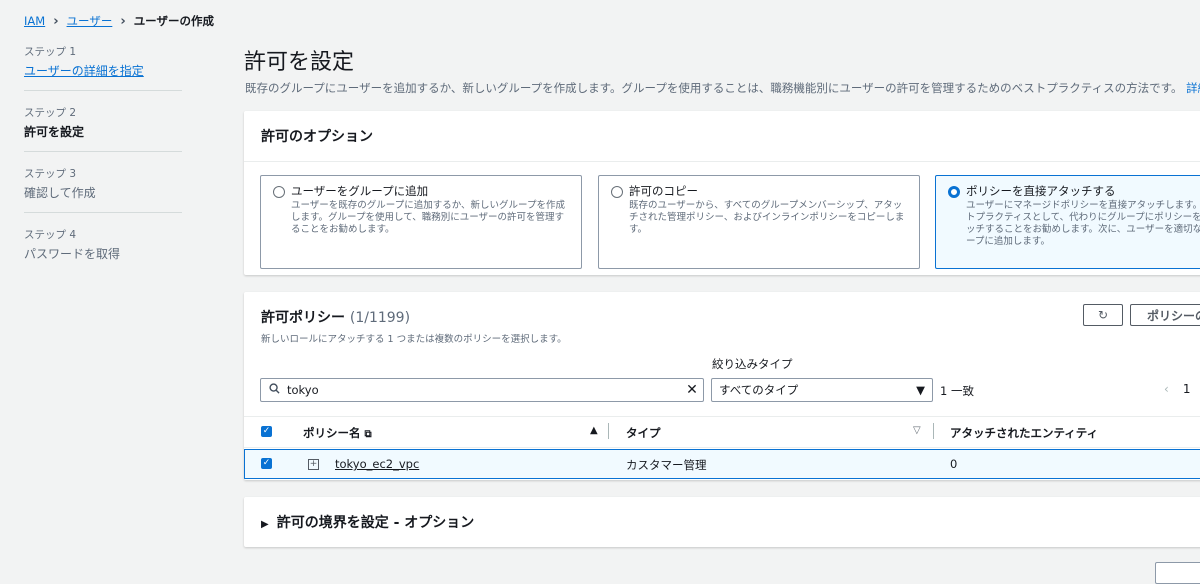 Image resolution: width=1200 pixels, height=584 pixels. What do you see at coordinates (332, 433) in the screenshot?
I see `column-label: ポリシー名` at bounding box center [332, 433].